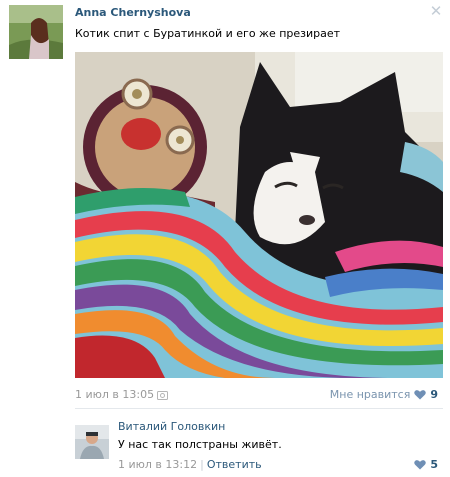 The width and height of the screenshot is (450, 477). What do you see at coordinates (133, 12) in the screenshot?
I see `post-author-name: Anna Chernyshova` at bounding box center [133, 12].